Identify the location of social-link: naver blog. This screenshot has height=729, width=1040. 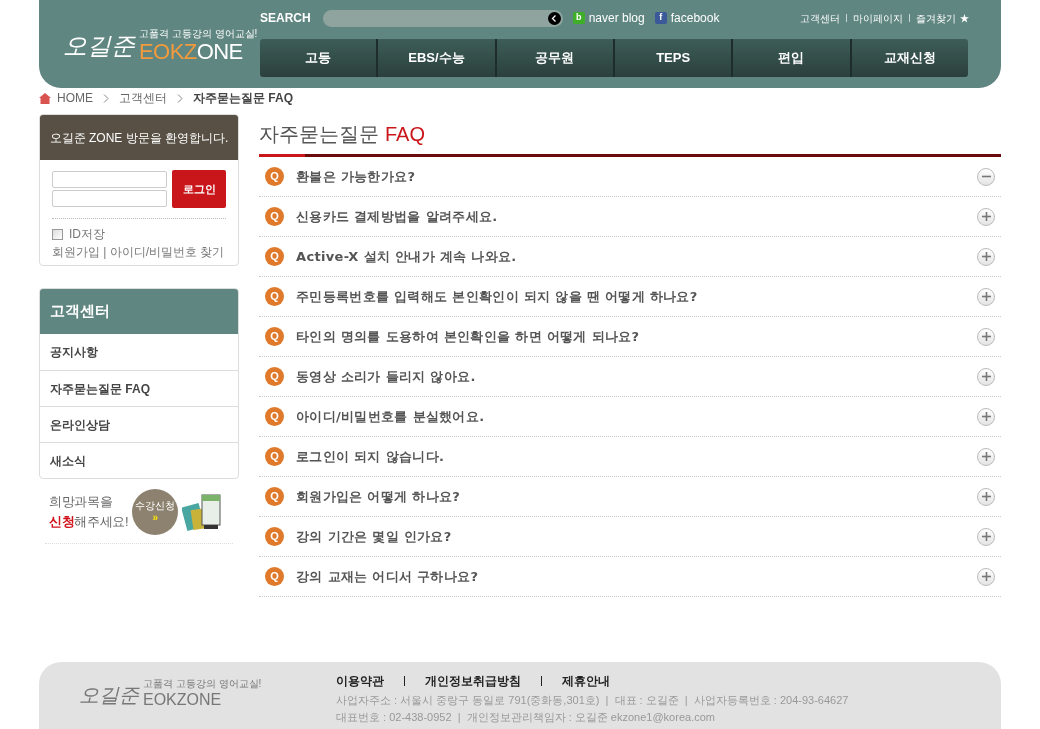
(616, 18).